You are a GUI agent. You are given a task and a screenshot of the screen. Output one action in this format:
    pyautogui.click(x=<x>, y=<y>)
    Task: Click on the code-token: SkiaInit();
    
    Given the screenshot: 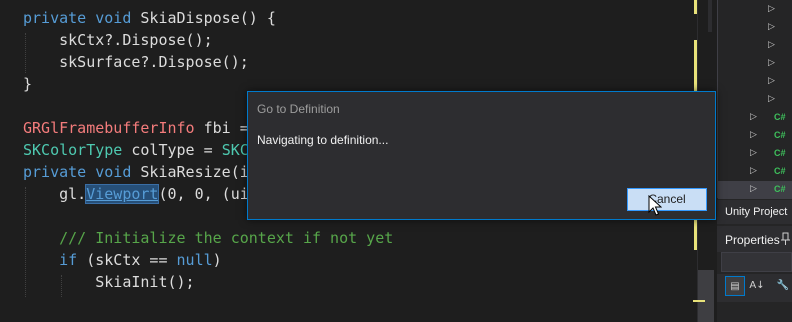 What is the action you would take?
    pyautogui.click(x=109, y=282)
    